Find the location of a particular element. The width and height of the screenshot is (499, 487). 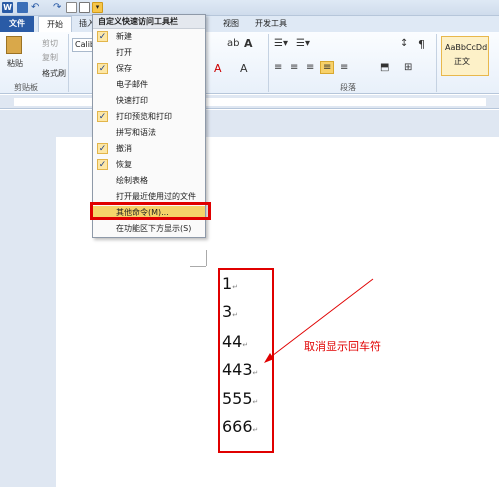

paste-icon is located at coordinates (14, 45).